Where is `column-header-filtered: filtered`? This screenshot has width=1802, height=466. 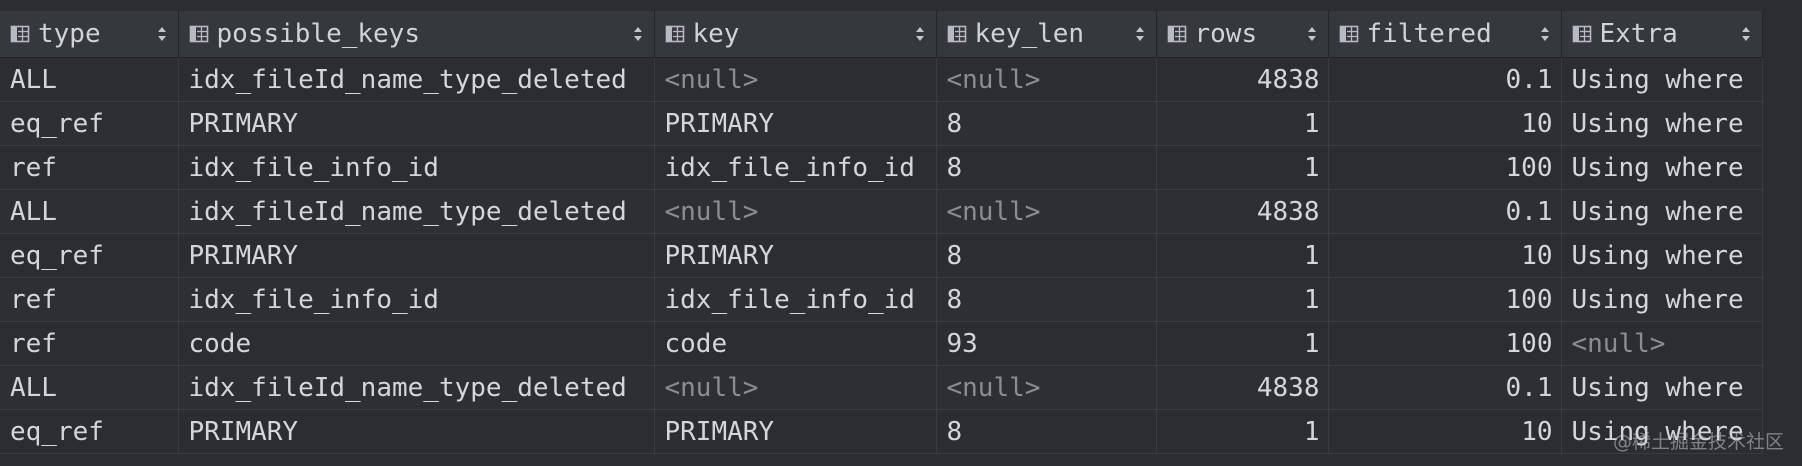 column-header-filtered: filtered is located at coordinates (1445, 34).